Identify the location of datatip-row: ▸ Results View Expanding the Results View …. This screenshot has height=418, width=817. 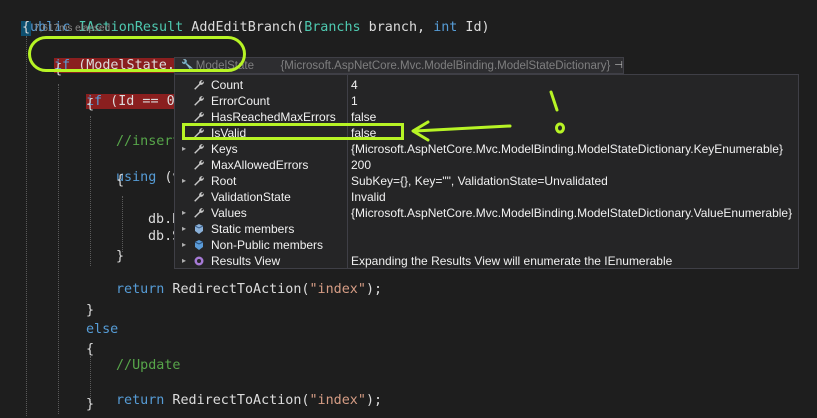
(486, 261).